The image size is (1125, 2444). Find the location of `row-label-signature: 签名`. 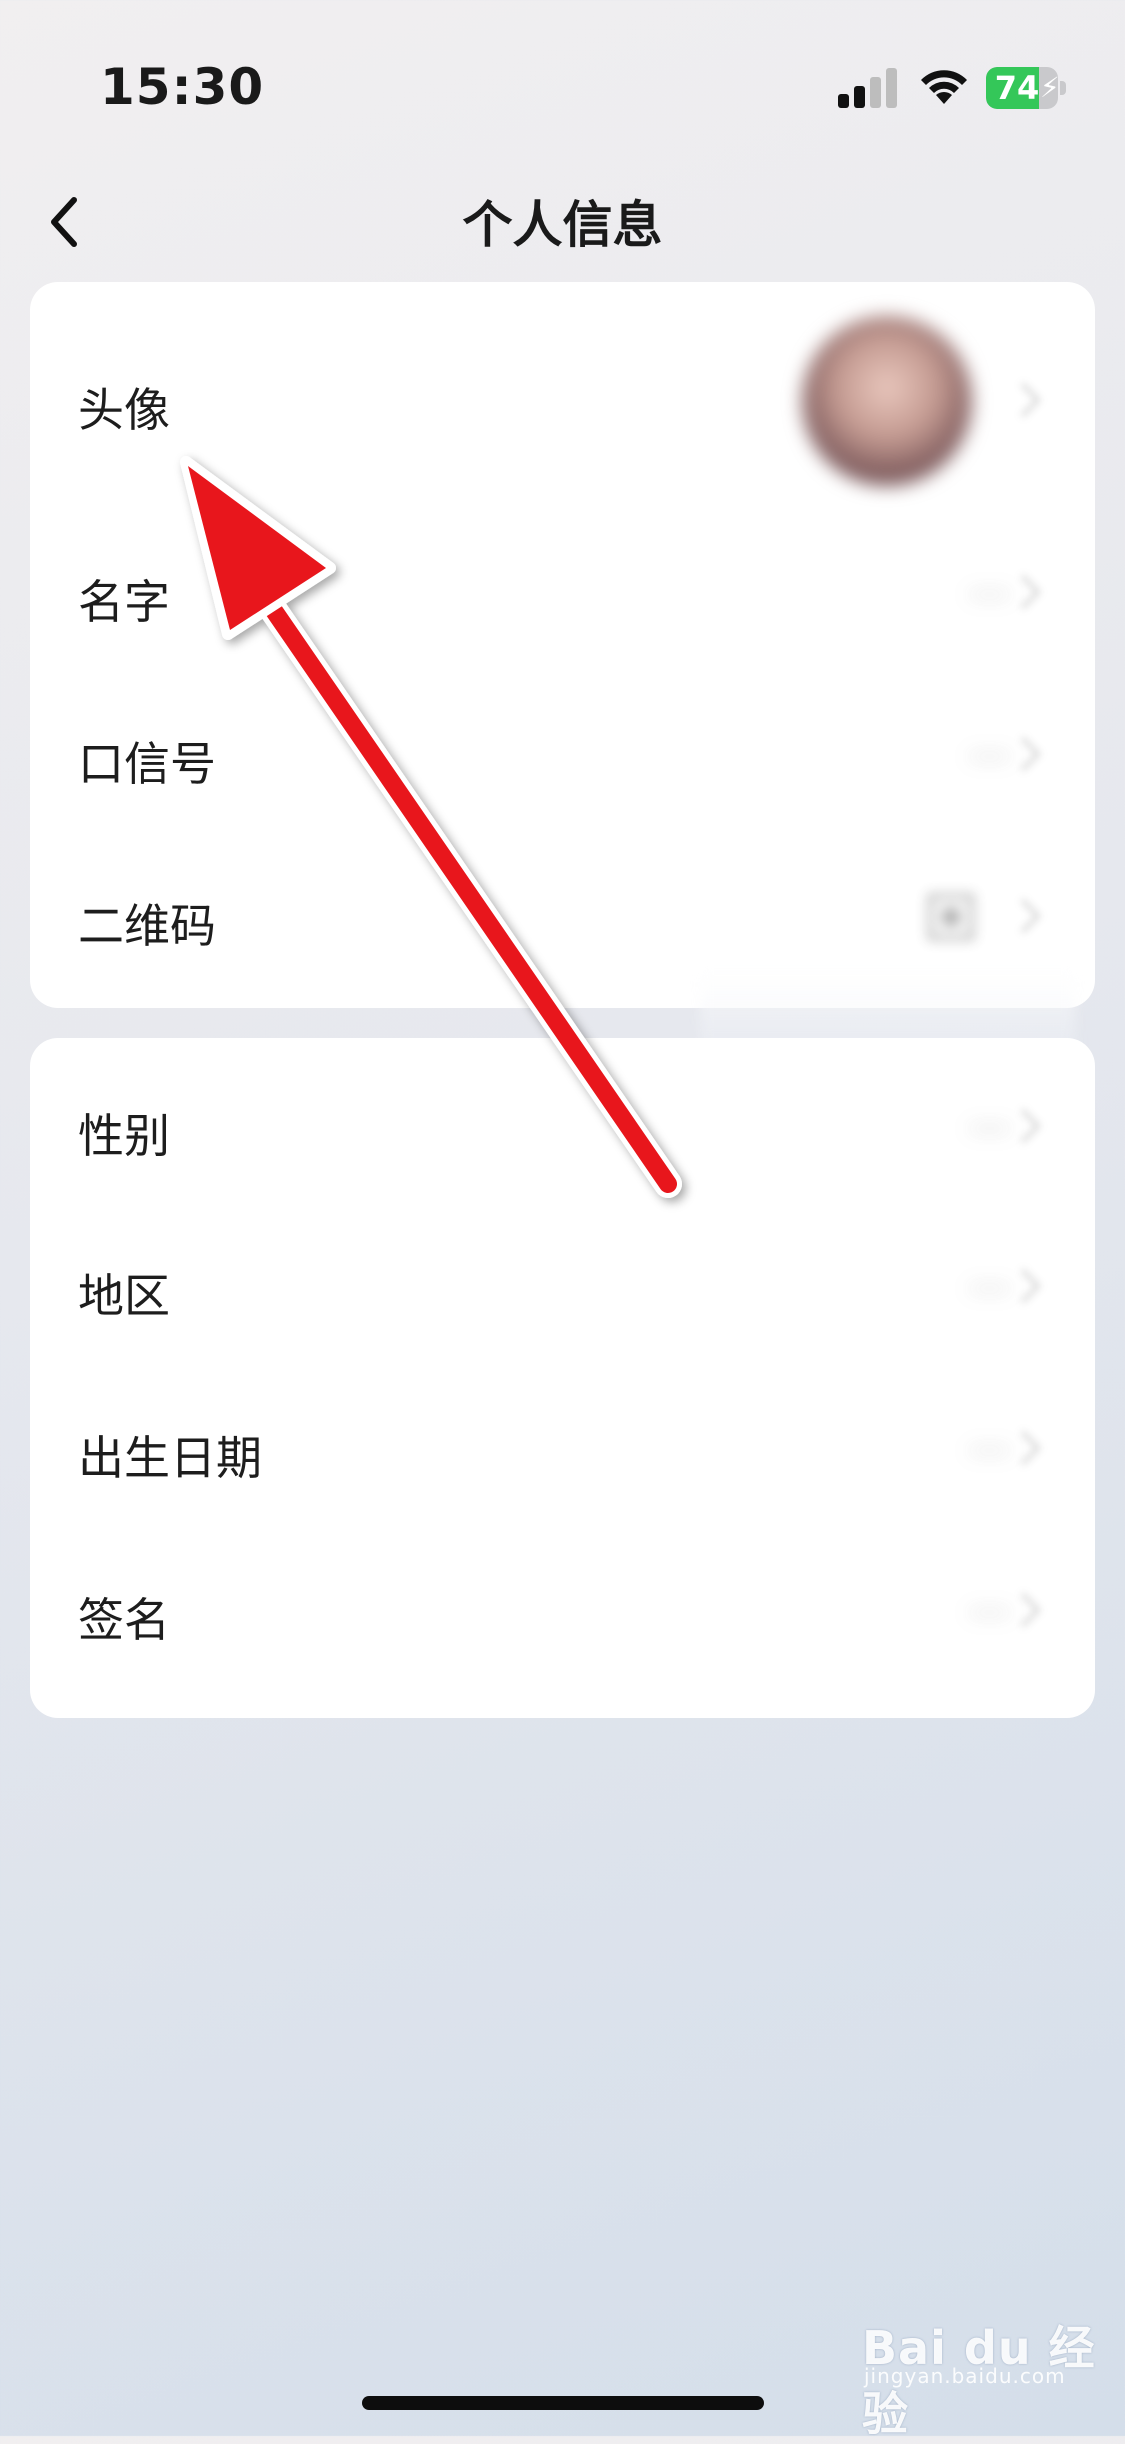

row-label-signature: 签名 is located at coordinates (124, 1620).